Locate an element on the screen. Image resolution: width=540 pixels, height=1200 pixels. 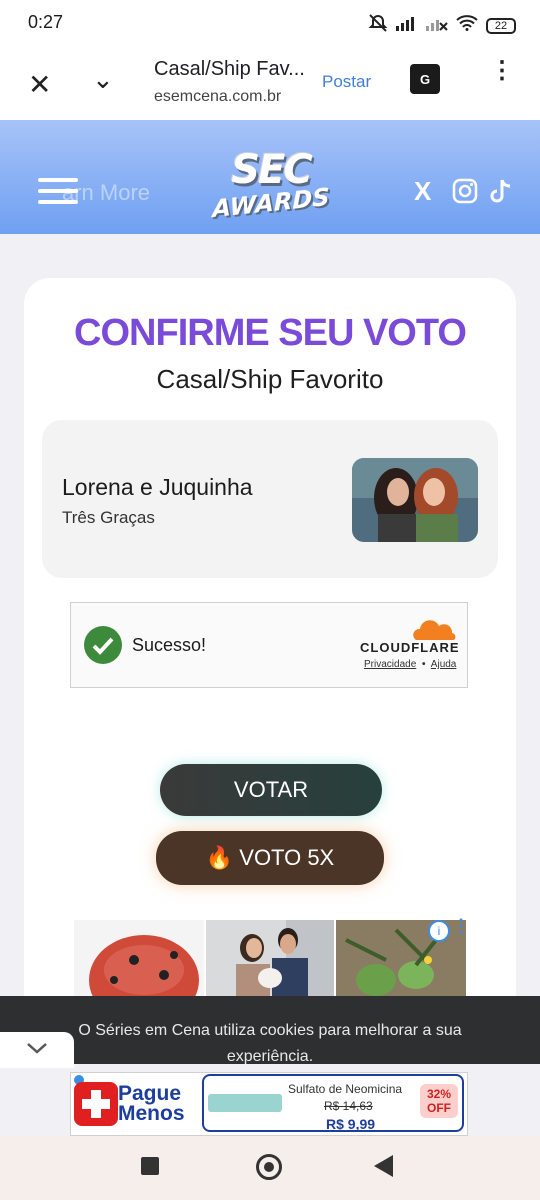
sec-awards-logo: SEC AWARDS is located at coordinates (271, 190).